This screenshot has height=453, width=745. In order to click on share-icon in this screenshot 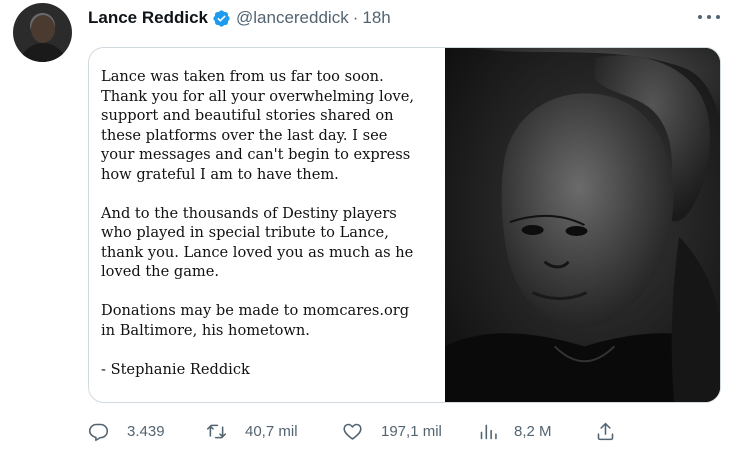, I will do `click(605, 431)`.